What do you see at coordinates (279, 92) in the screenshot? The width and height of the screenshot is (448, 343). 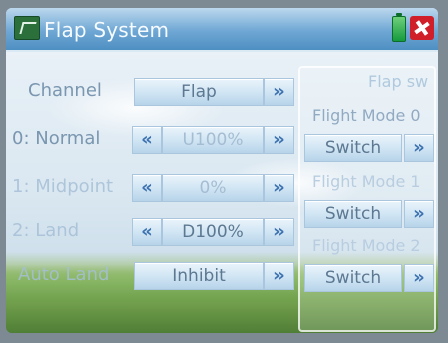 I see `channel-next-button: »` at bounding box center [279, 92].